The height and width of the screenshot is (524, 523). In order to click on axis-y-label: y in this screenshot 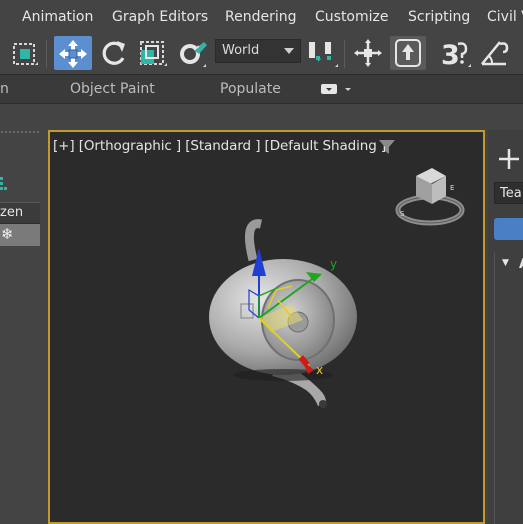, I will do `click(333, 264)`.